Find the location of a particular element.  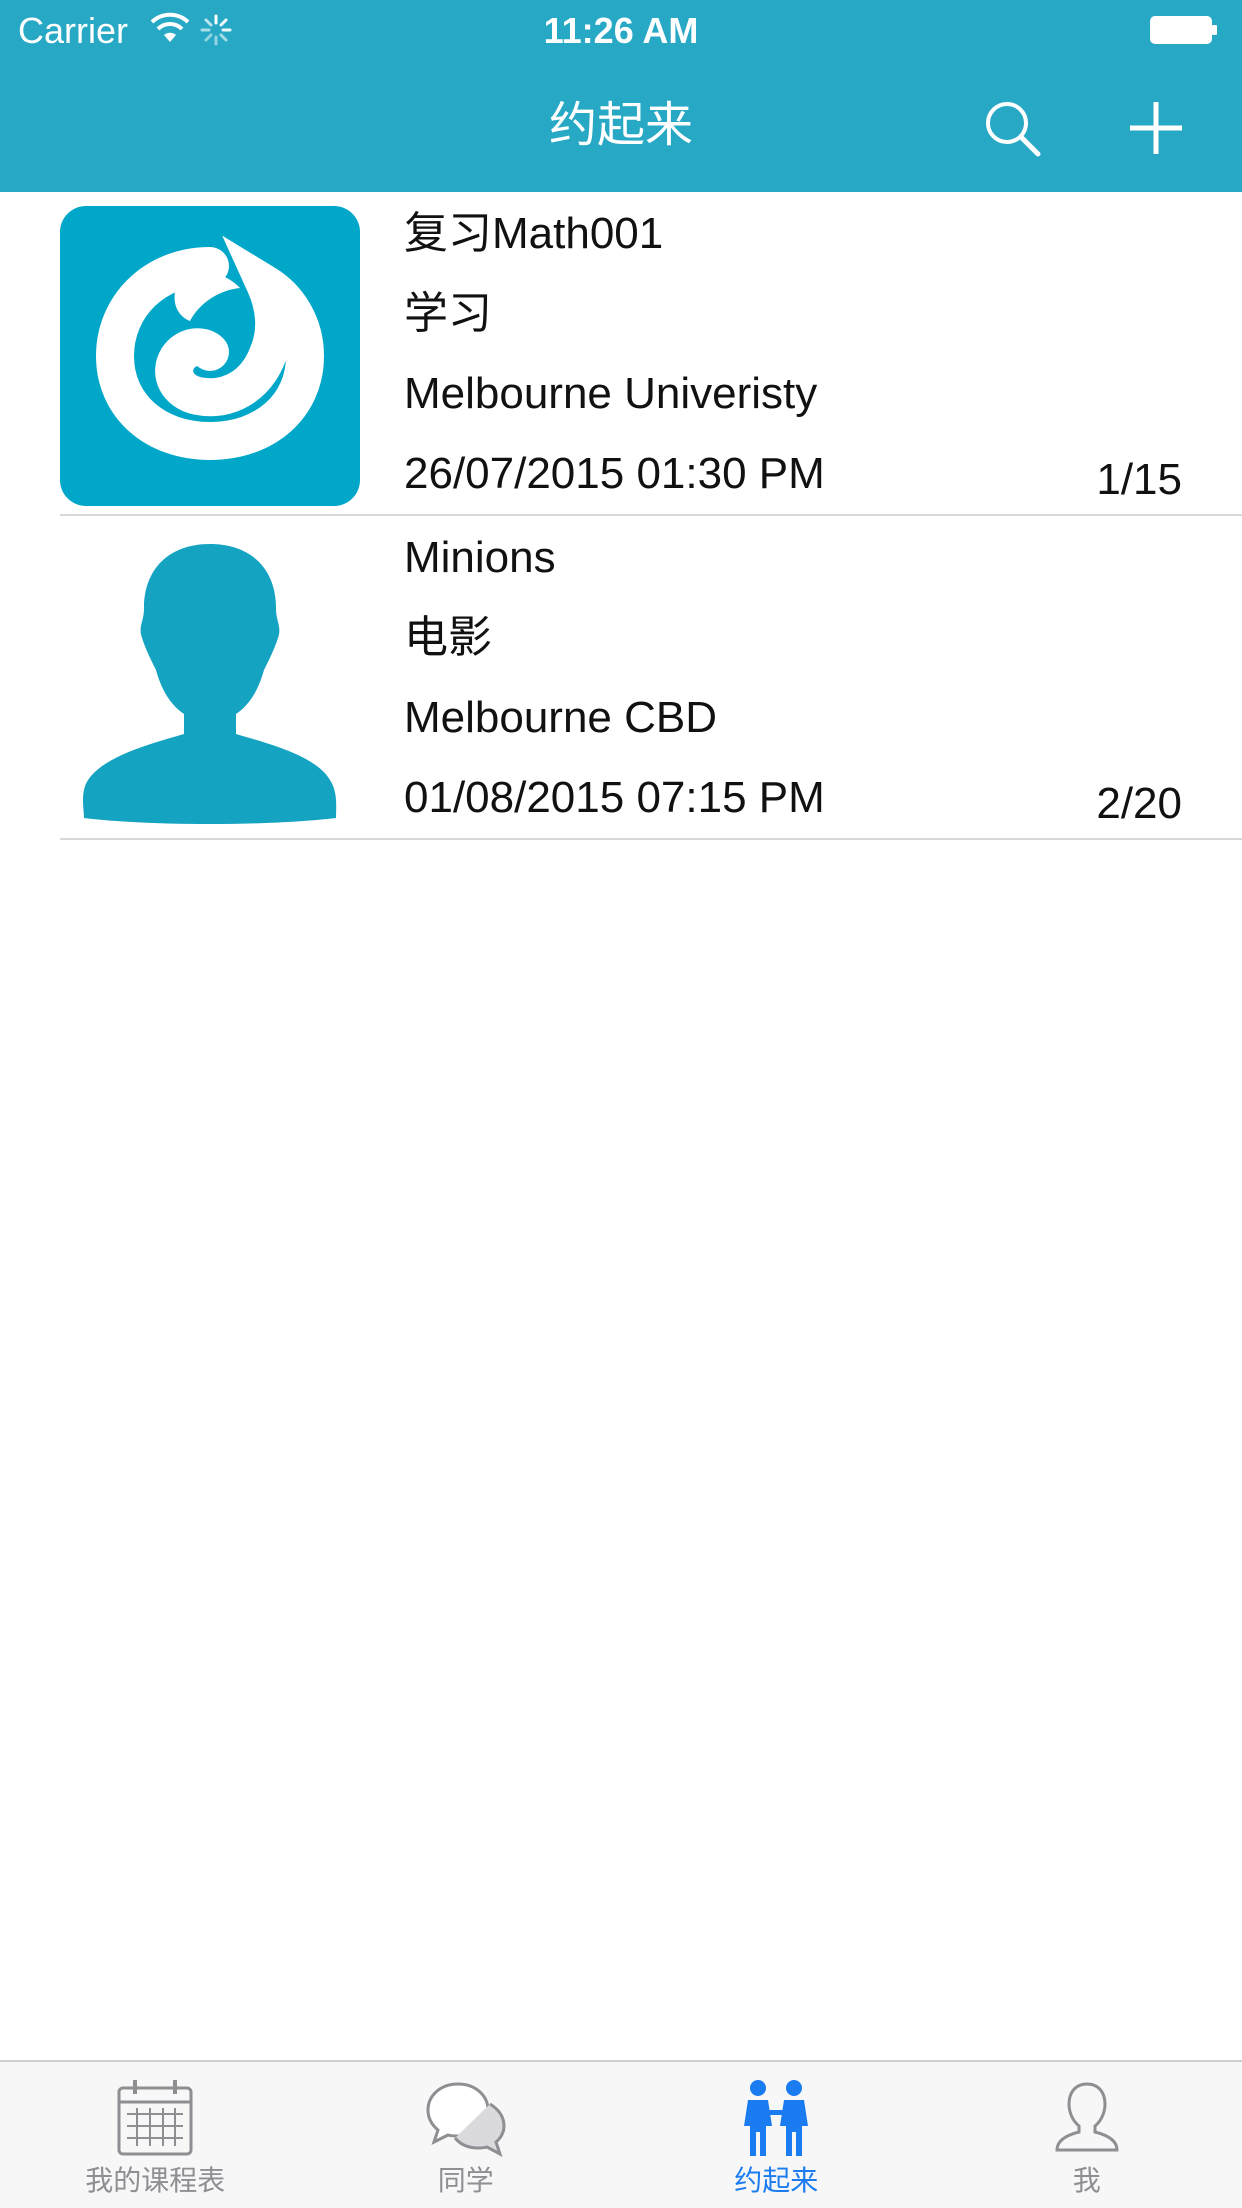

tab-meetup: 约起来 is located at coordinates (776, 2135).